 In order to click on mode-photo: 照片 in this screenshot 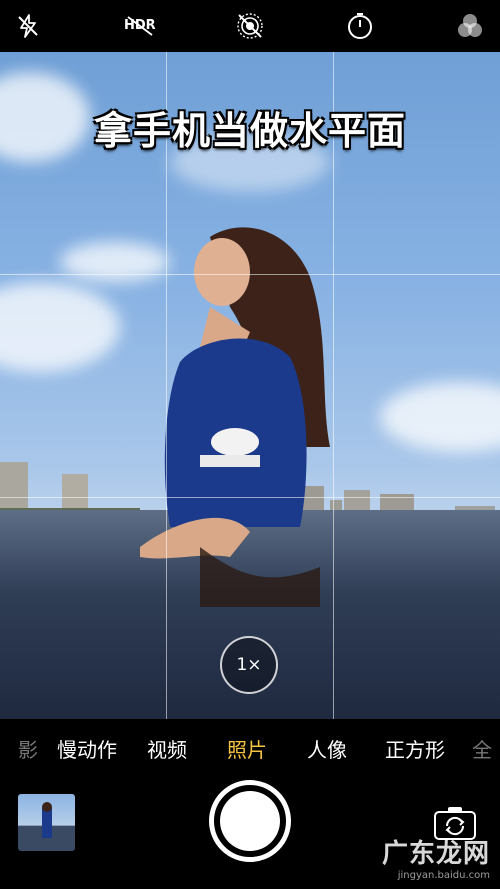, I will do `click(247, 748)`.